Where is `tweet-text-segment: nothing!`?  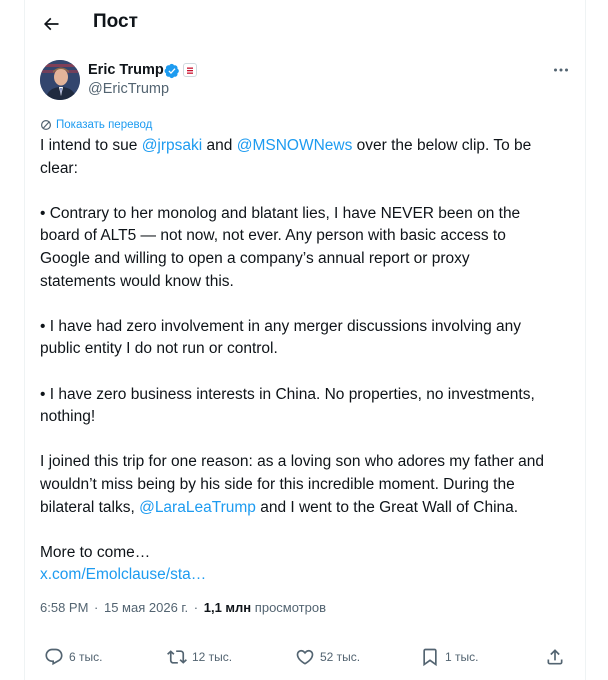 tweet-text-segment: nothing! is located at coordinates (68, 417).